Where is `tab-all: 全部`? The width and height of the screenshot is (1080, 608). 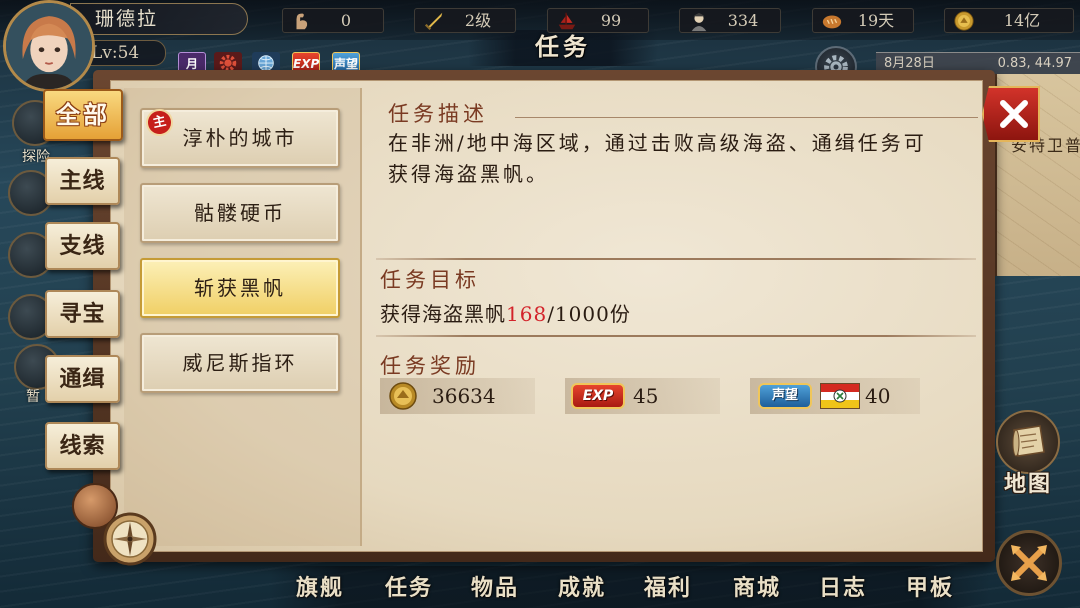 tab-all: 全部 is located at coordinates (83, 115).